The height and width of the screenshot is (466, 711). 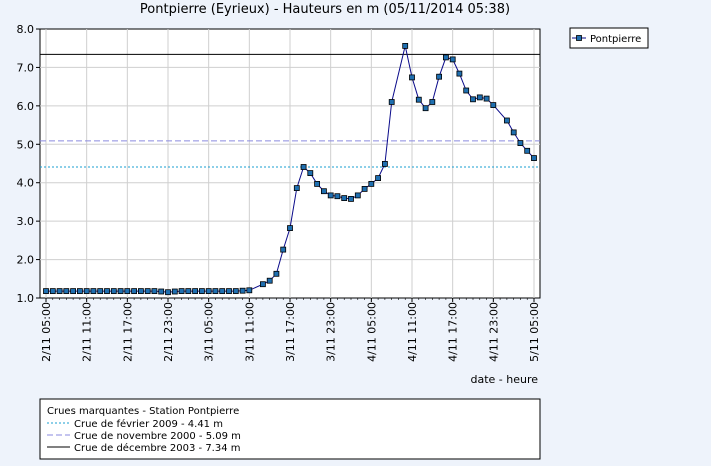 What do you see at coordinates (157, 436) in the screenshot?
I see `reference-label-2: Crue de novembre 2000 - 5.09 m` at bounding box center [157, 436].